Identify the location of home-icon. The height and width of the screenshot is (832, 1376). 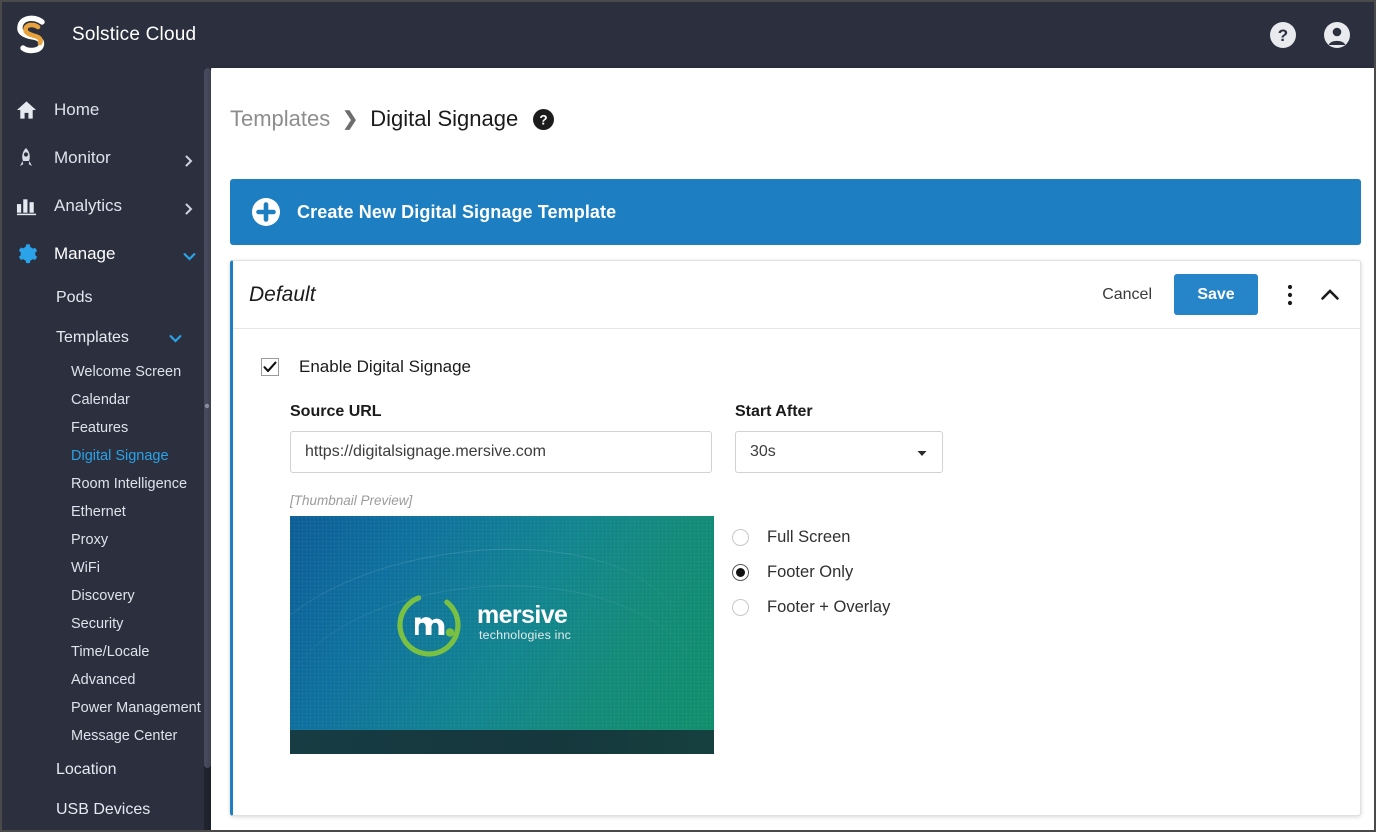
(31, 110).